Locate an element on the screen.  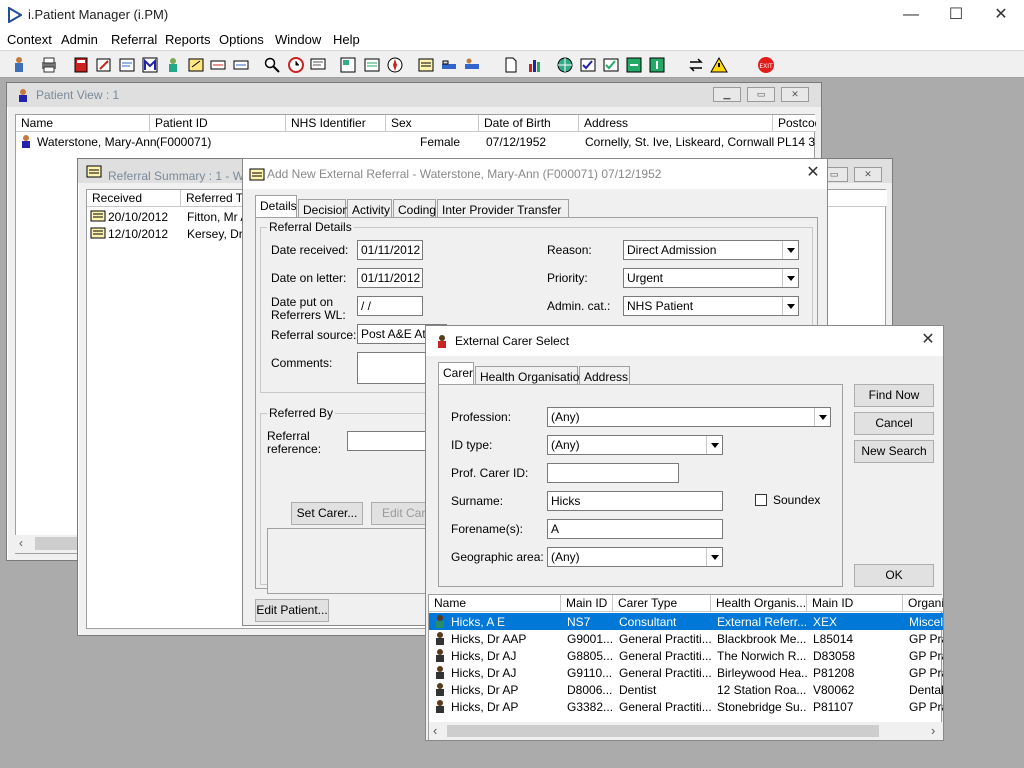
toolbar-edit-icon is located at coordinates (104, 65).